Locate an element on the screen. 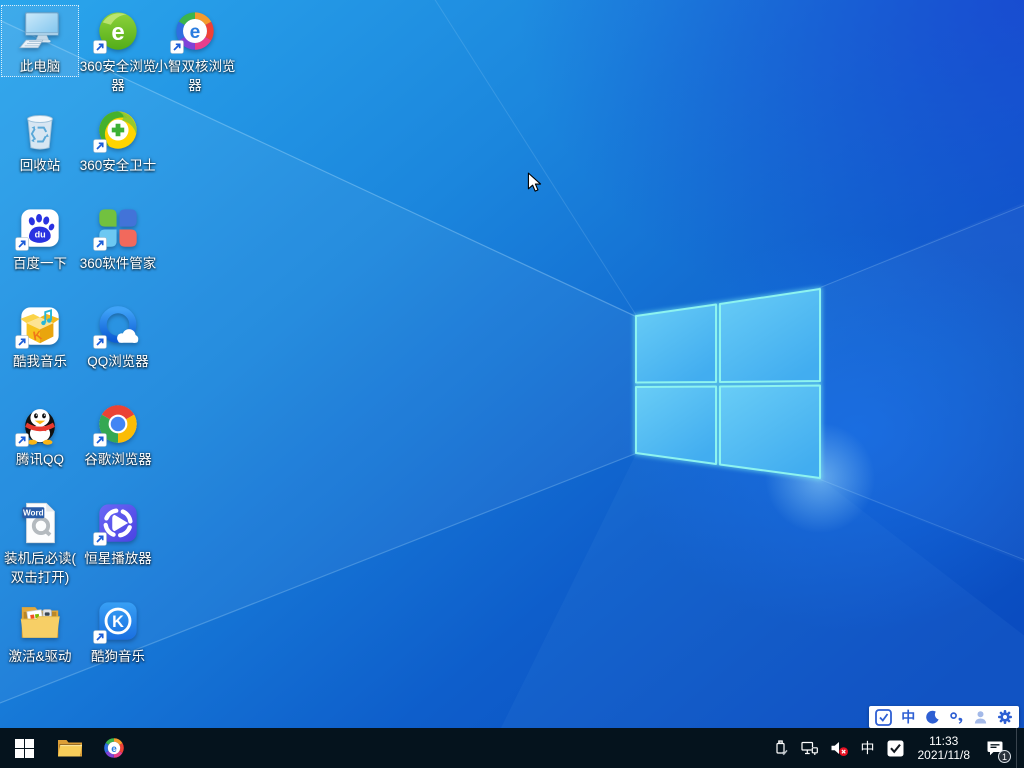 The width and height of the screenshot is (1024, 768). desktop-icon-tencent-qq: 腾讯QQ is located at coordinates (40, 434).